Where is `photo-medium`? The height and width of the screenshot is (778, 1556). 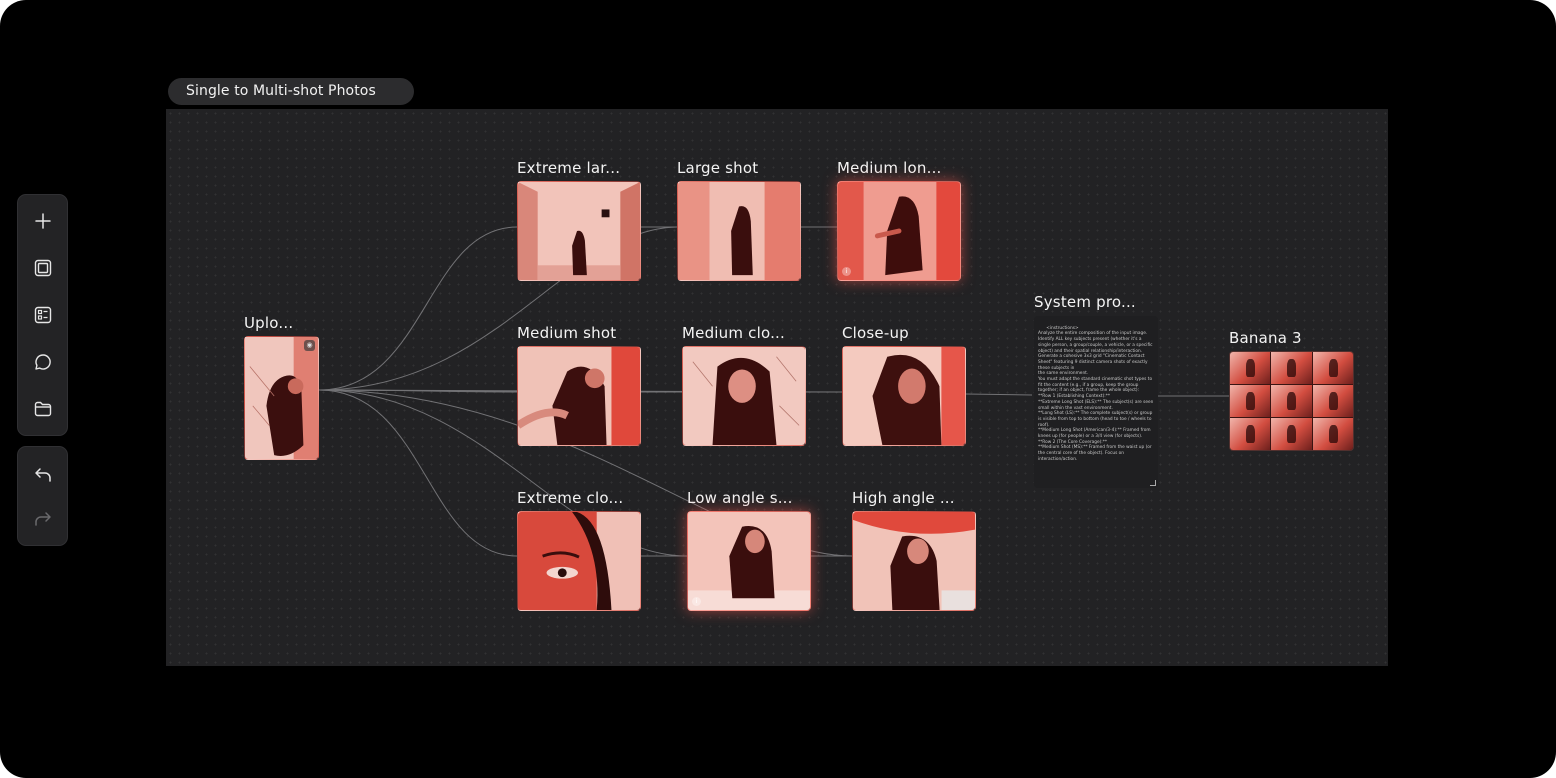
photo-medium is located at coordinates (579, 396).